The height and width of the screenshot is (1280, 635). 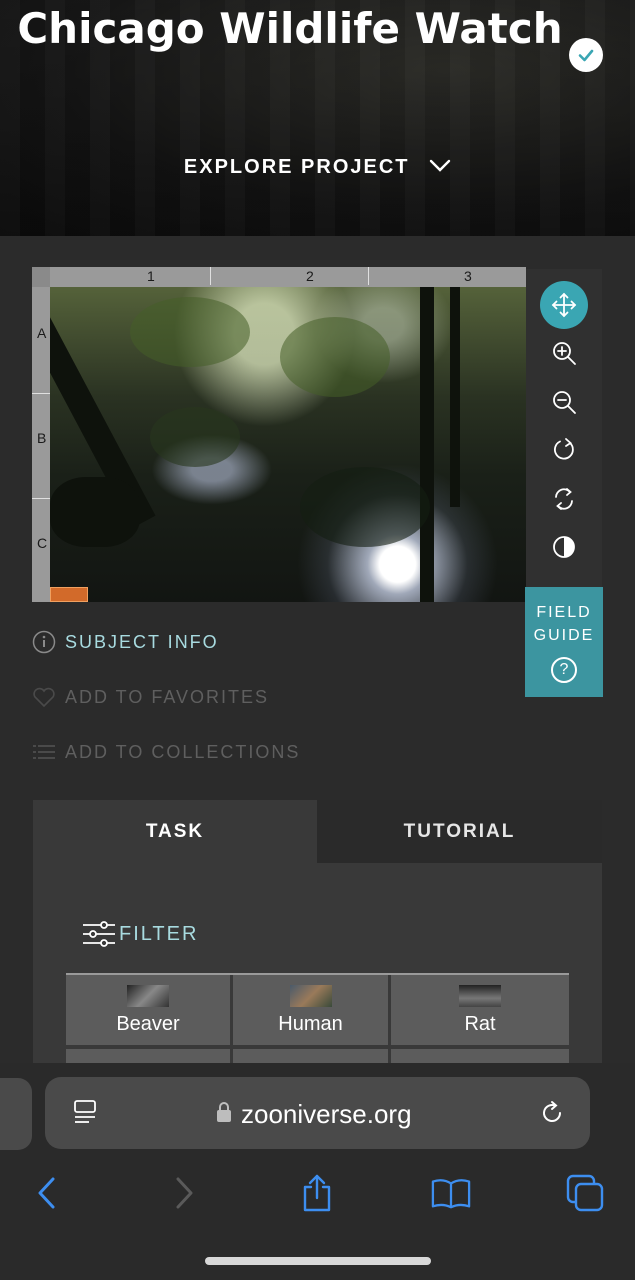 What do you see at coordinates (69, 594) in the screenshot?
I see `image-corner-marker` at bounding box center [69, 594].